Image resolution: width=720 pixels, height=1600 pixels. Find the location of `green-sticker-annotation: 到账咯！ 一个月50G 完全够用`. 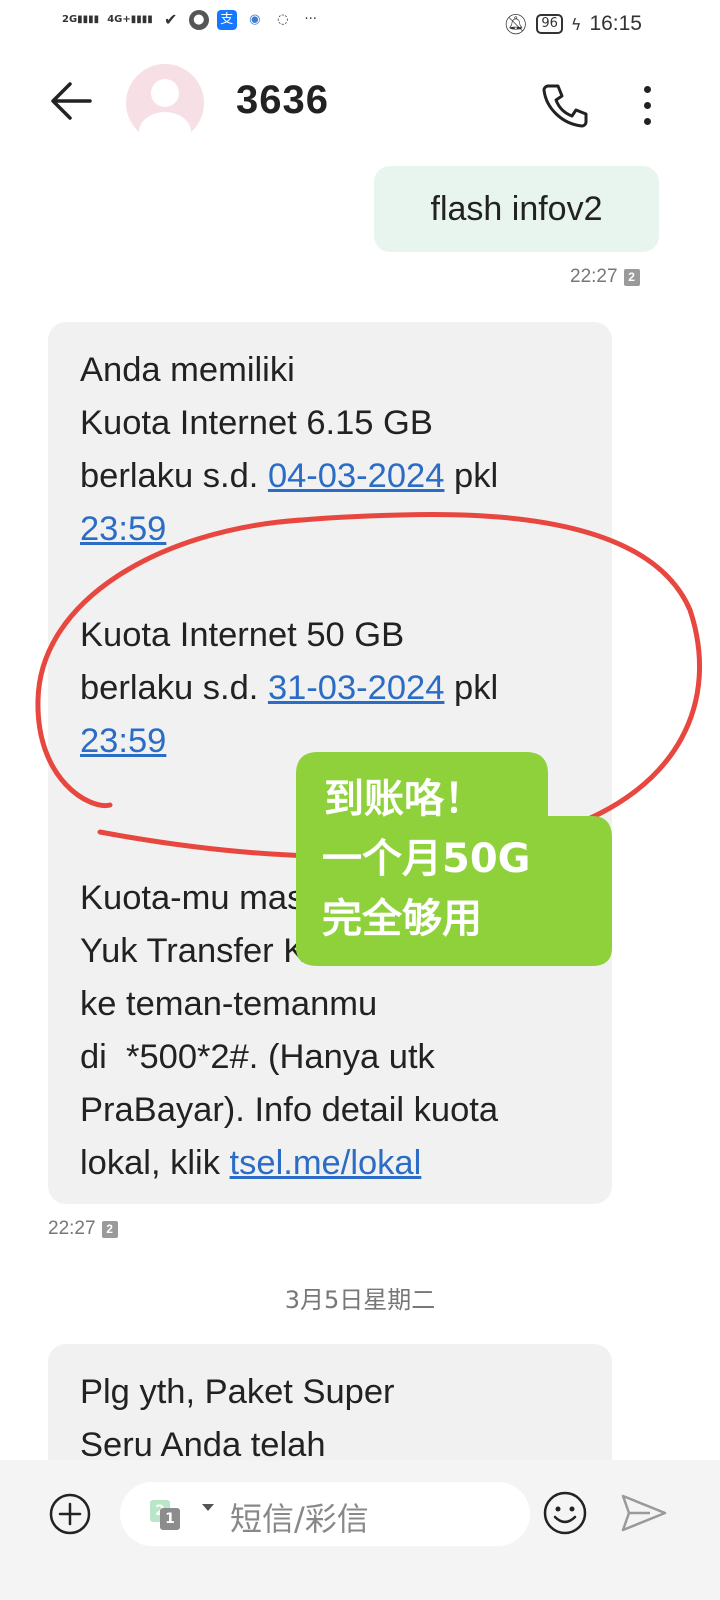

green-sticker-annotation: 到账咯！ 一个月50G 完全够用 is located at coordinates (454, 859).